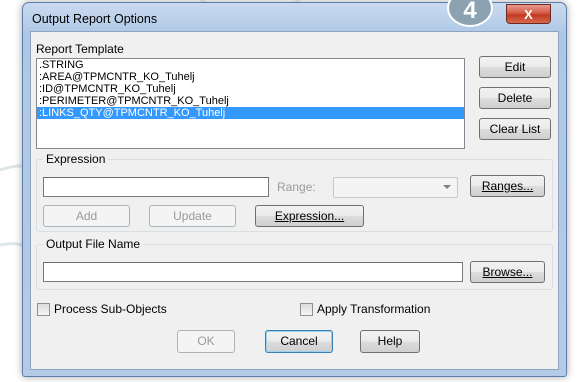 The image size is (577, 382). I want to click on ok-button-label: OK, so click(206, 341).